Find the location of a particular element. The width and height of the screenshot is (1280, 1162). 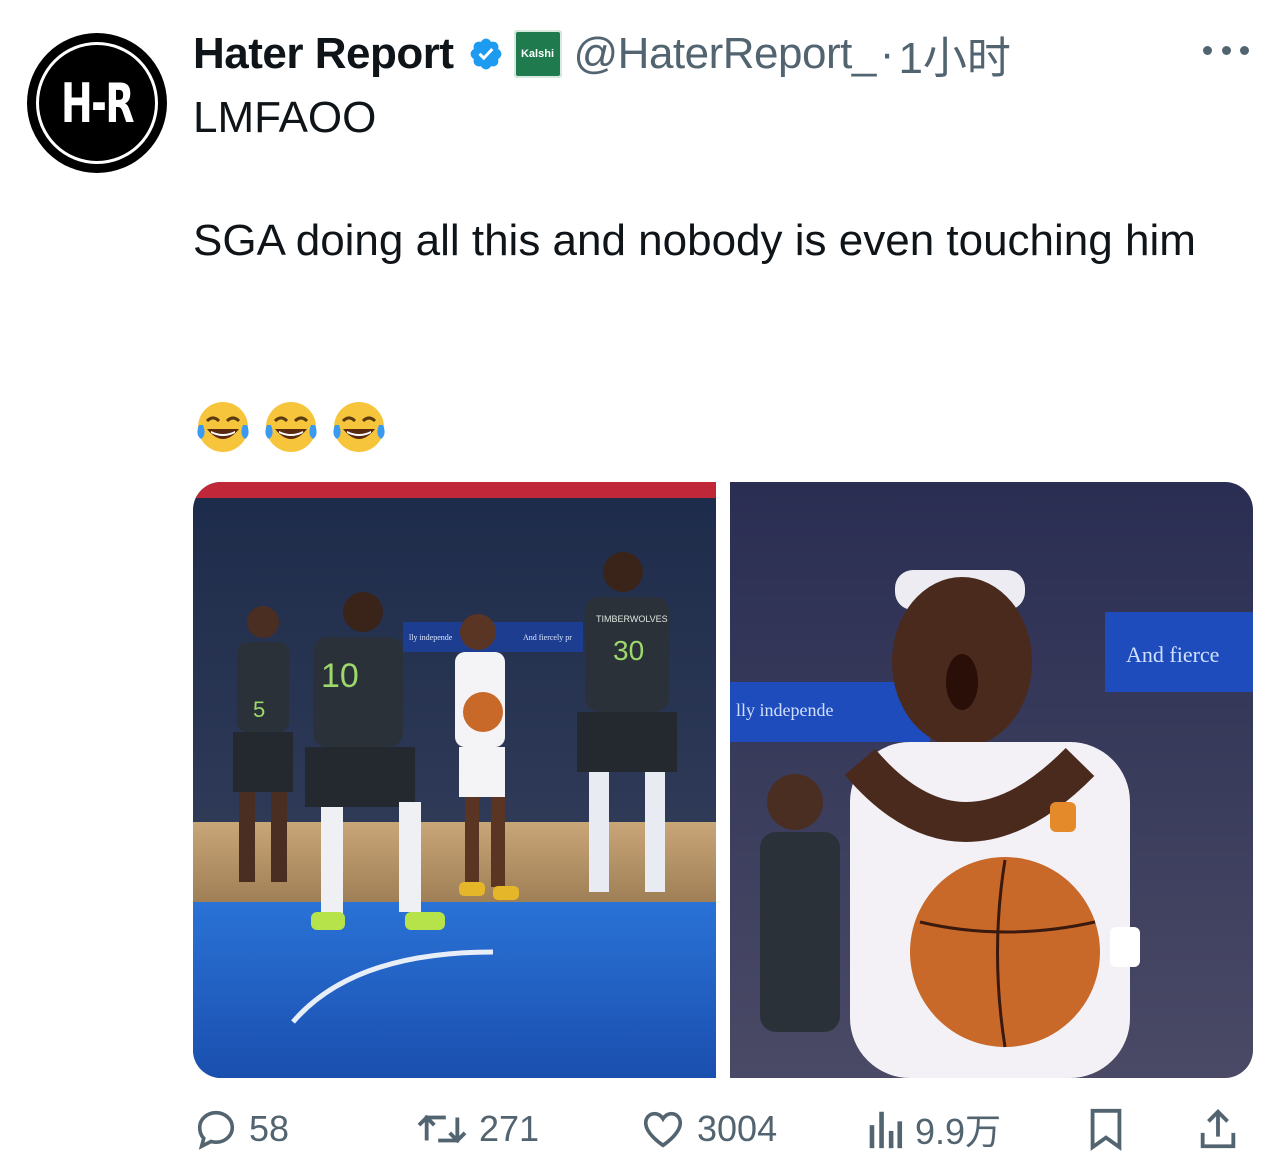

image-banner-right: And fiercely pr is located at coordinates (547, 637).